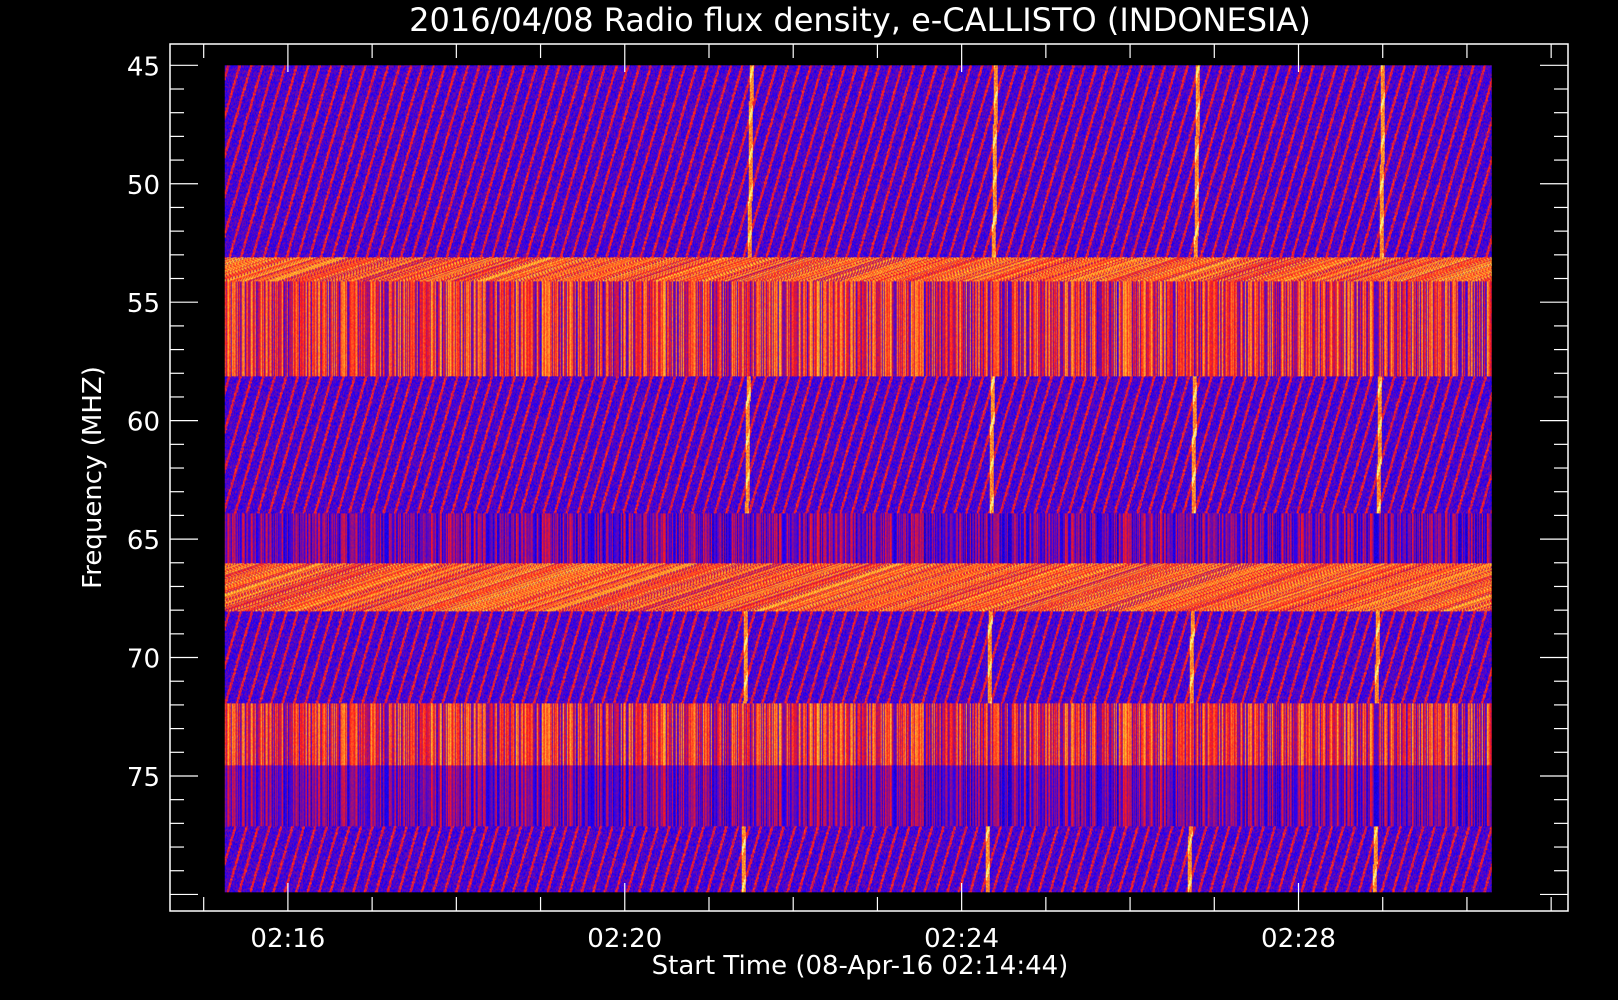 The width and height of the screenshot is (1618, 1000). What do you see at coordinates (143, 67) in the screenshot?
I see `y-tick-label: 45` at bounding box center [143, 67].